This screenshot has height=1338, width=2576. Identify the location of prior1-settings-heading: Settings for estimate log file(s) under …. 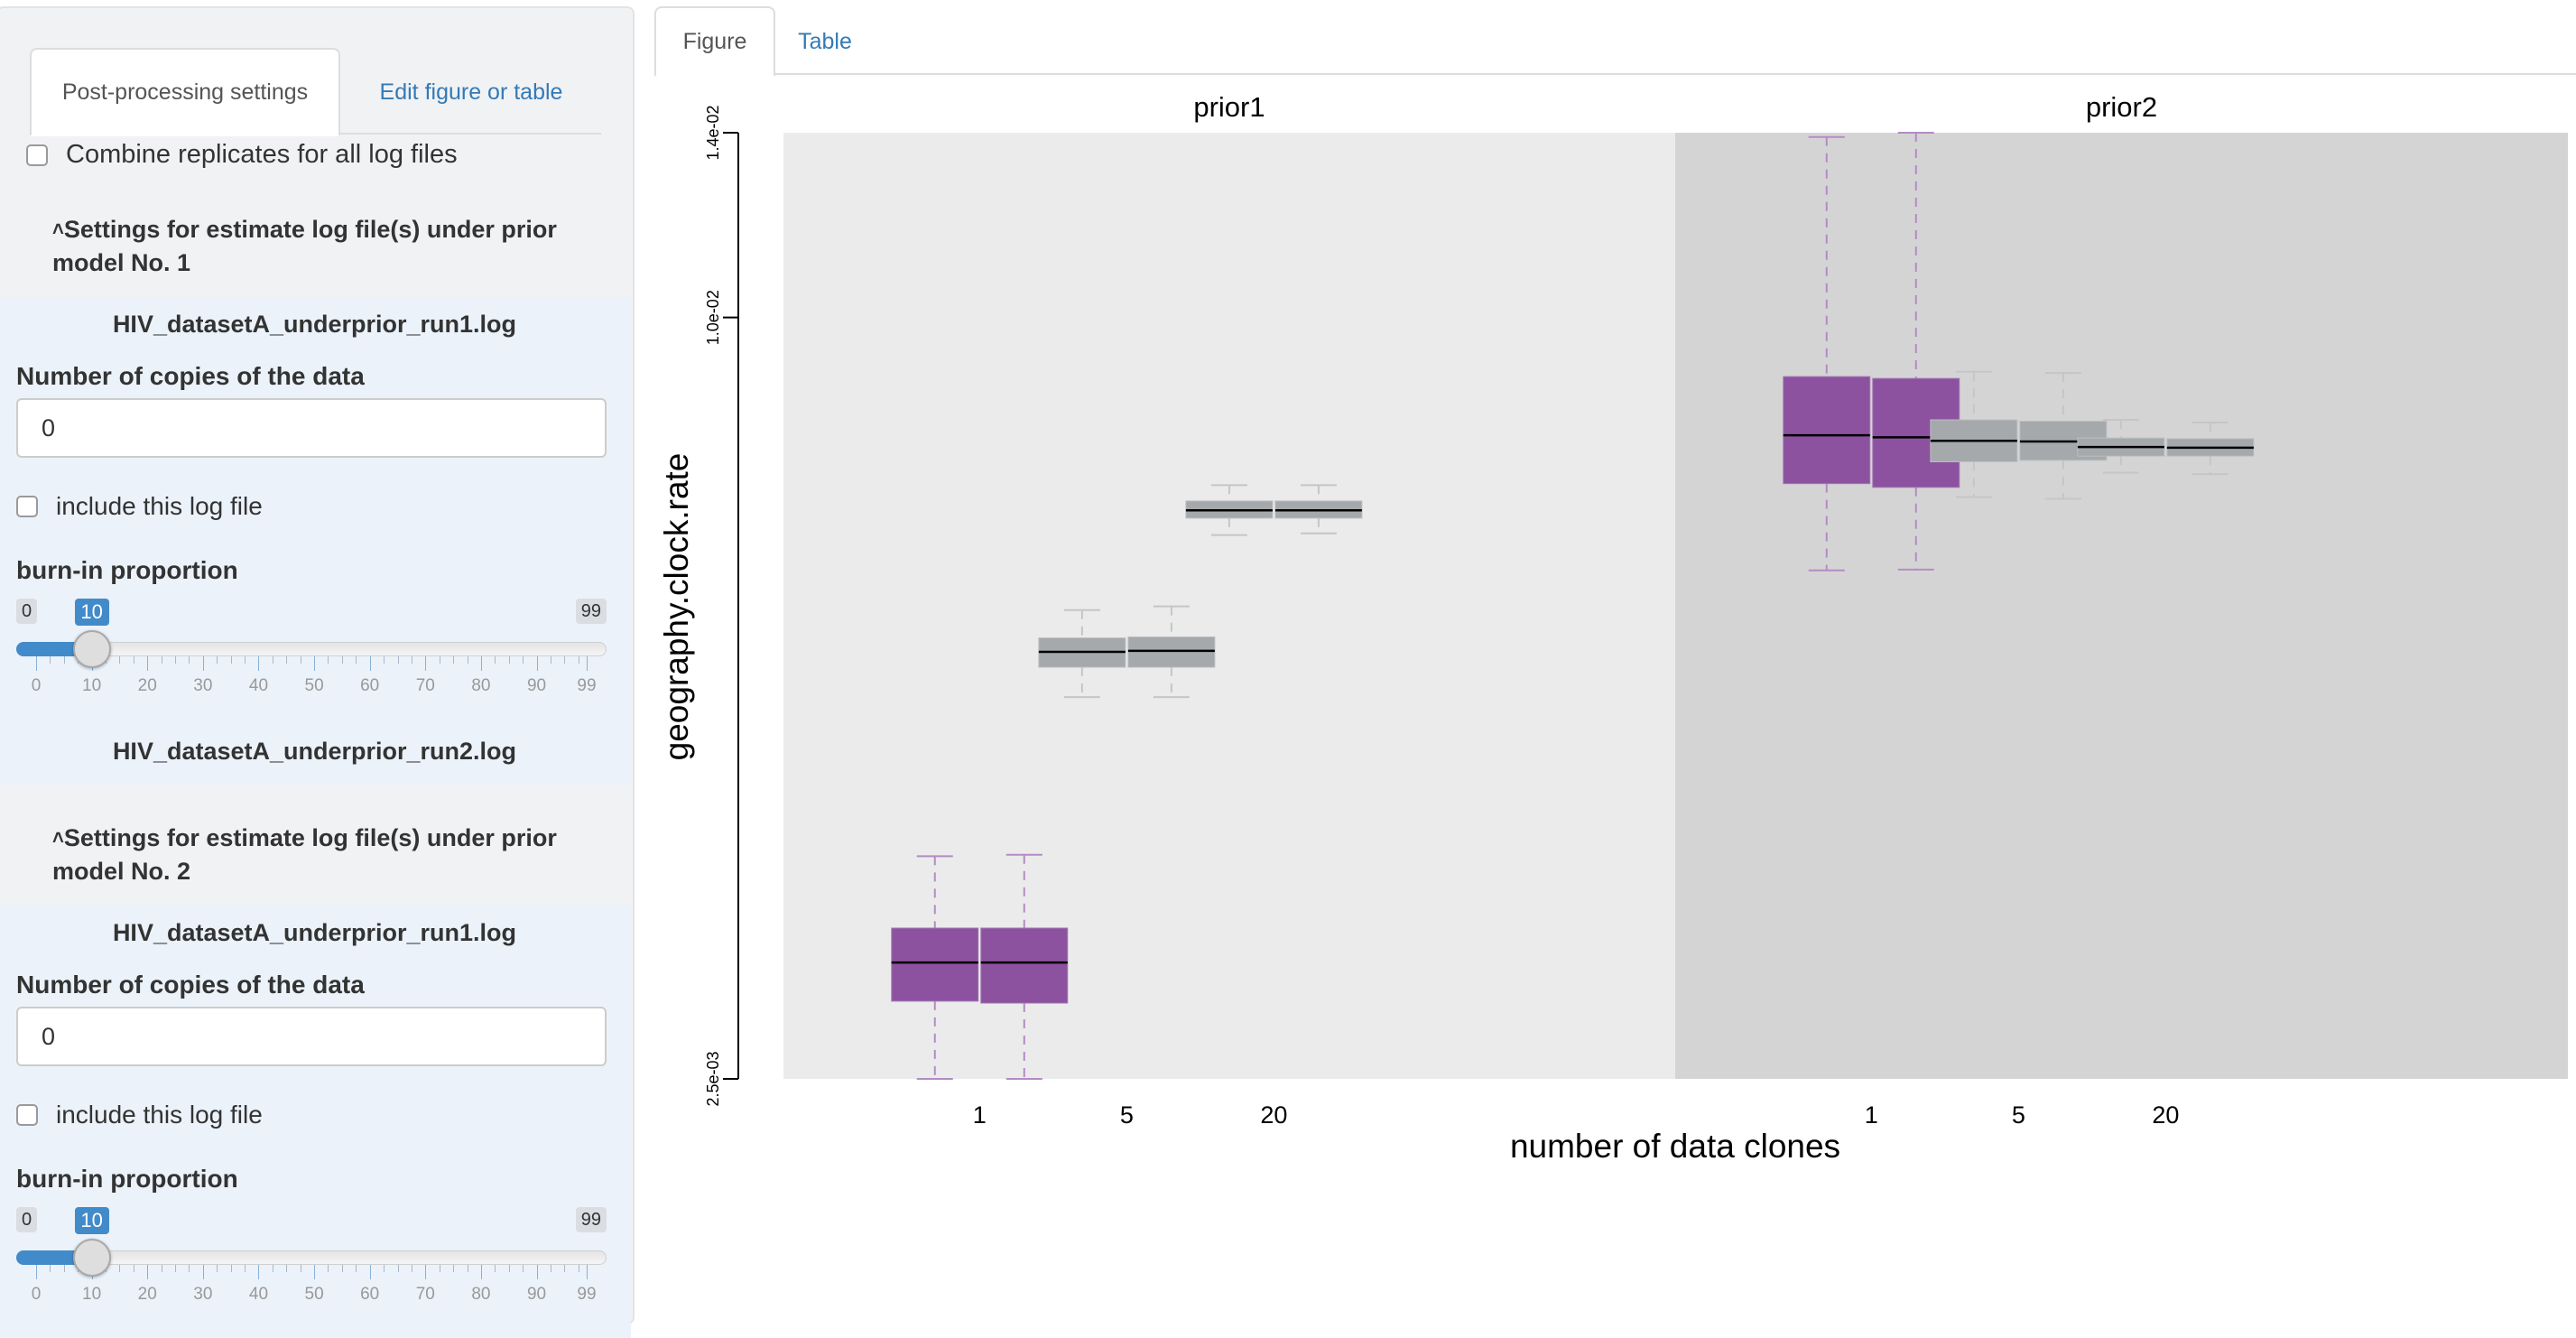
(304, 246).